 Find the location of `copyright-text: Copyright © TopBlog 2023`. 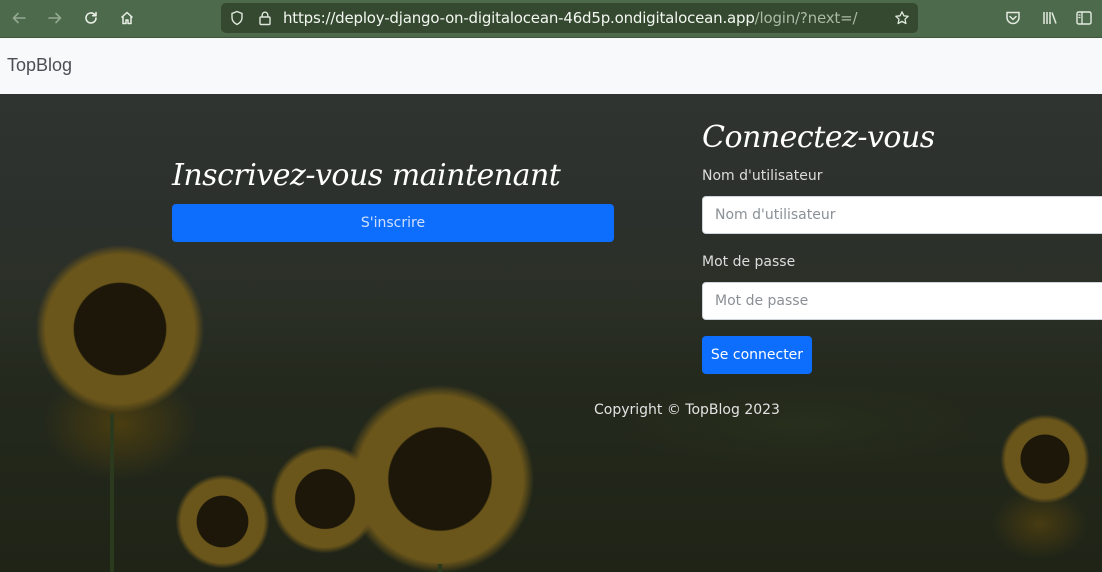

copyright-text: Copyright © TopBlog 2023 is located at coordinates (687, 410).